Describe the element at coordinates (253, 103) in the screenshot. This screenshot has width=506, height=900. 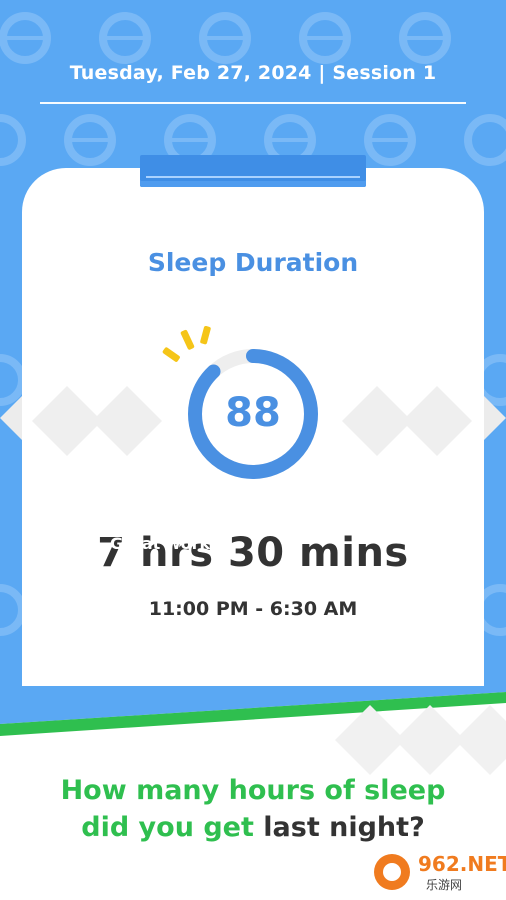
I see `header-divider` at that location.